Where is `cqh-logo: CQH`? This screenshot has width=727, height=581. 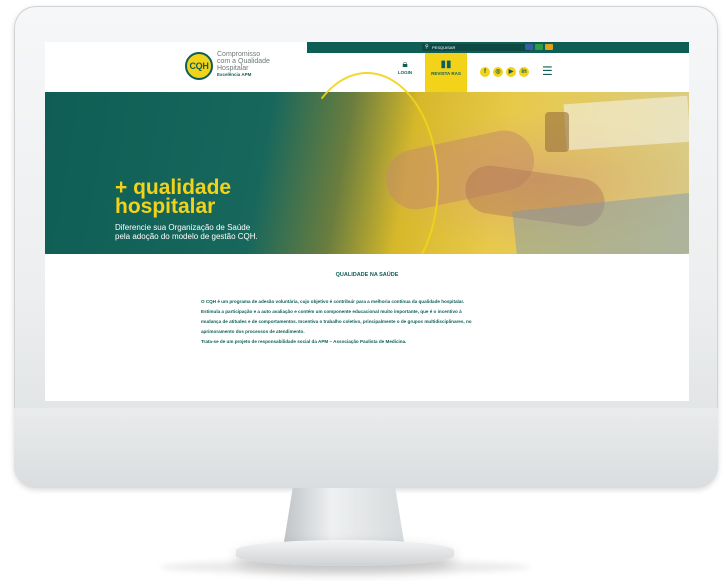
cqh-logo: CQH is located at coordinates (199, 66).